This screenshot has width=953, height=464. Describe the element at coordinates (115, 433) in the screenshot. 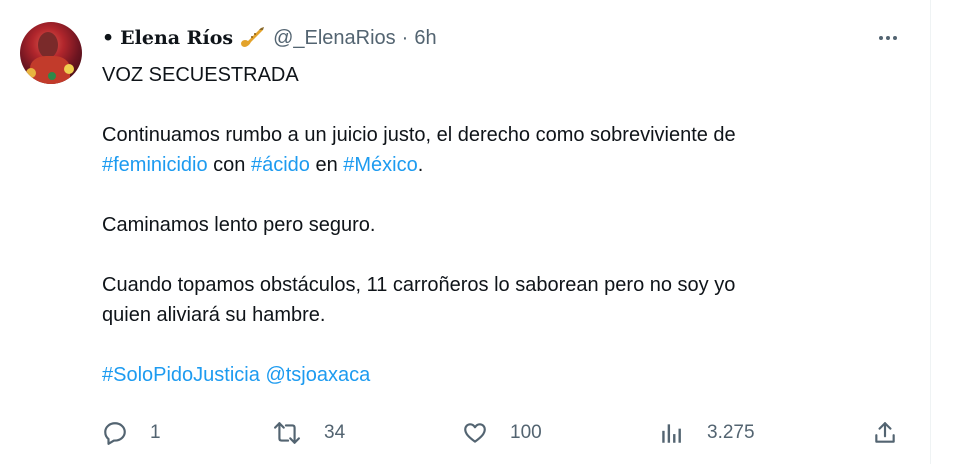

I see `reply-icon` at that location.